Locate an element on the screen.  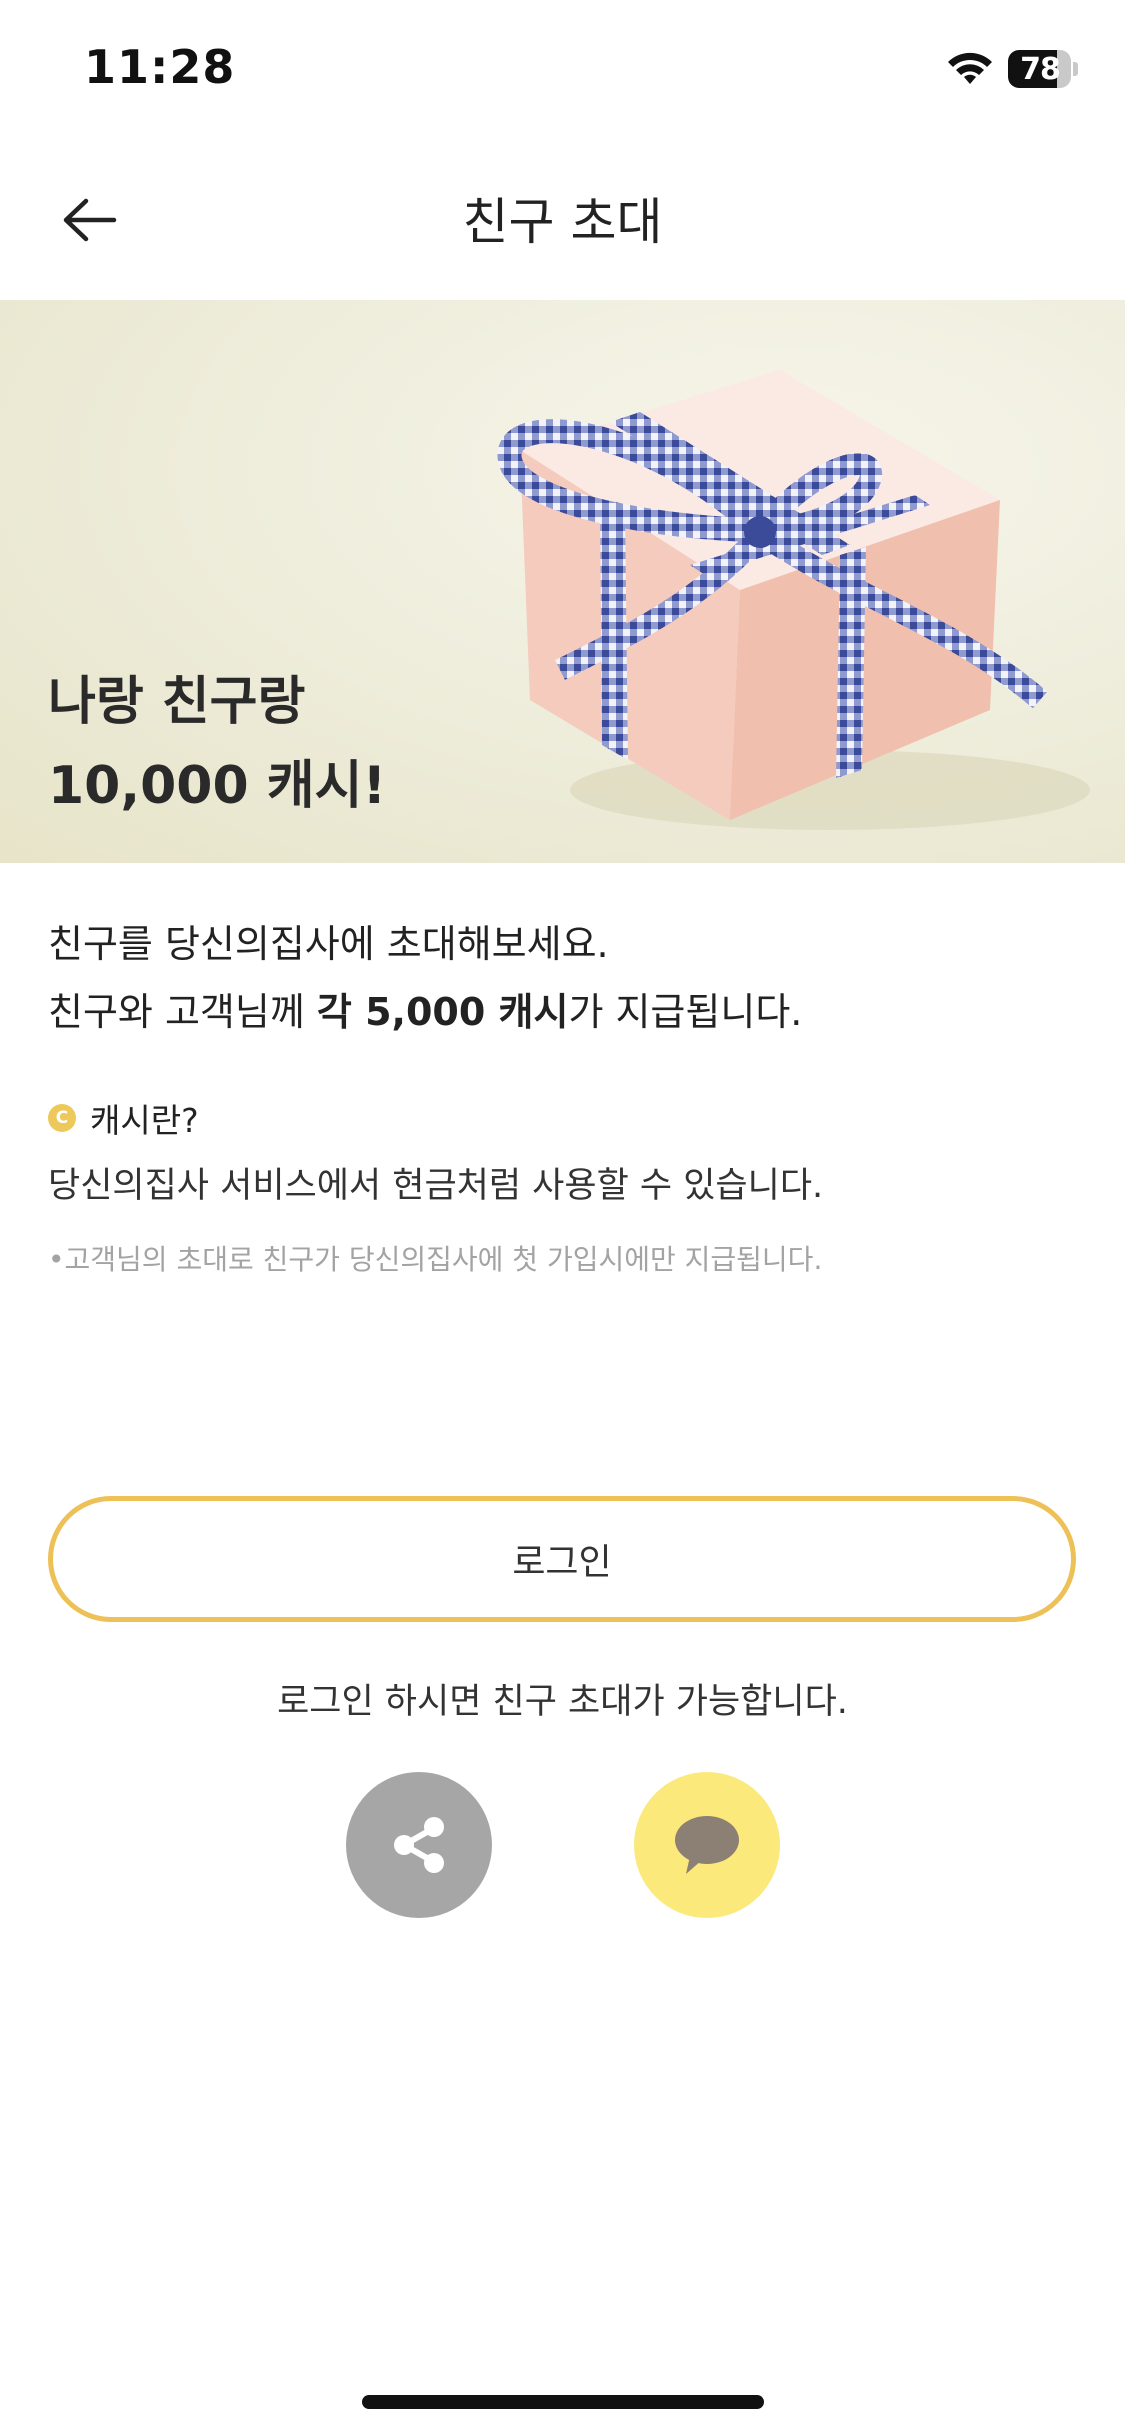
intro-line-1: 친구를 당신의집사에 초대해보세요. is located at coordinates (328, 944).